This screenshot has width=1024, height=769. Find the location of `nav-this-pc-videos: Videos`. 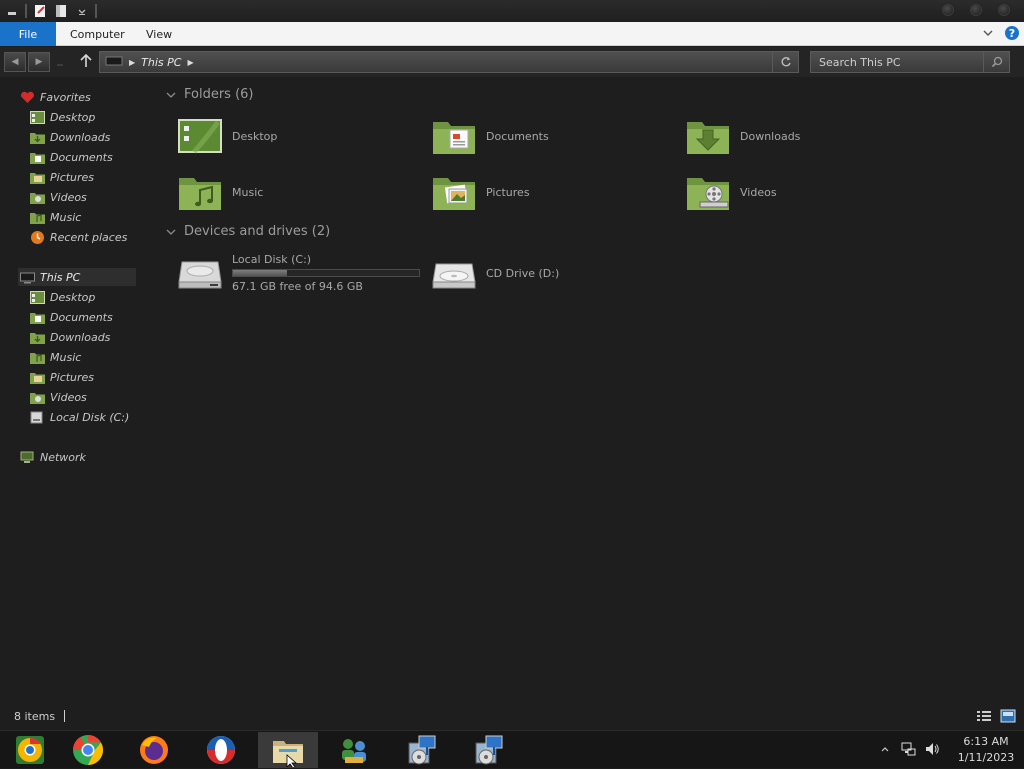

nav-this-pc-videos: Videos is located at coordinates (58, 397).